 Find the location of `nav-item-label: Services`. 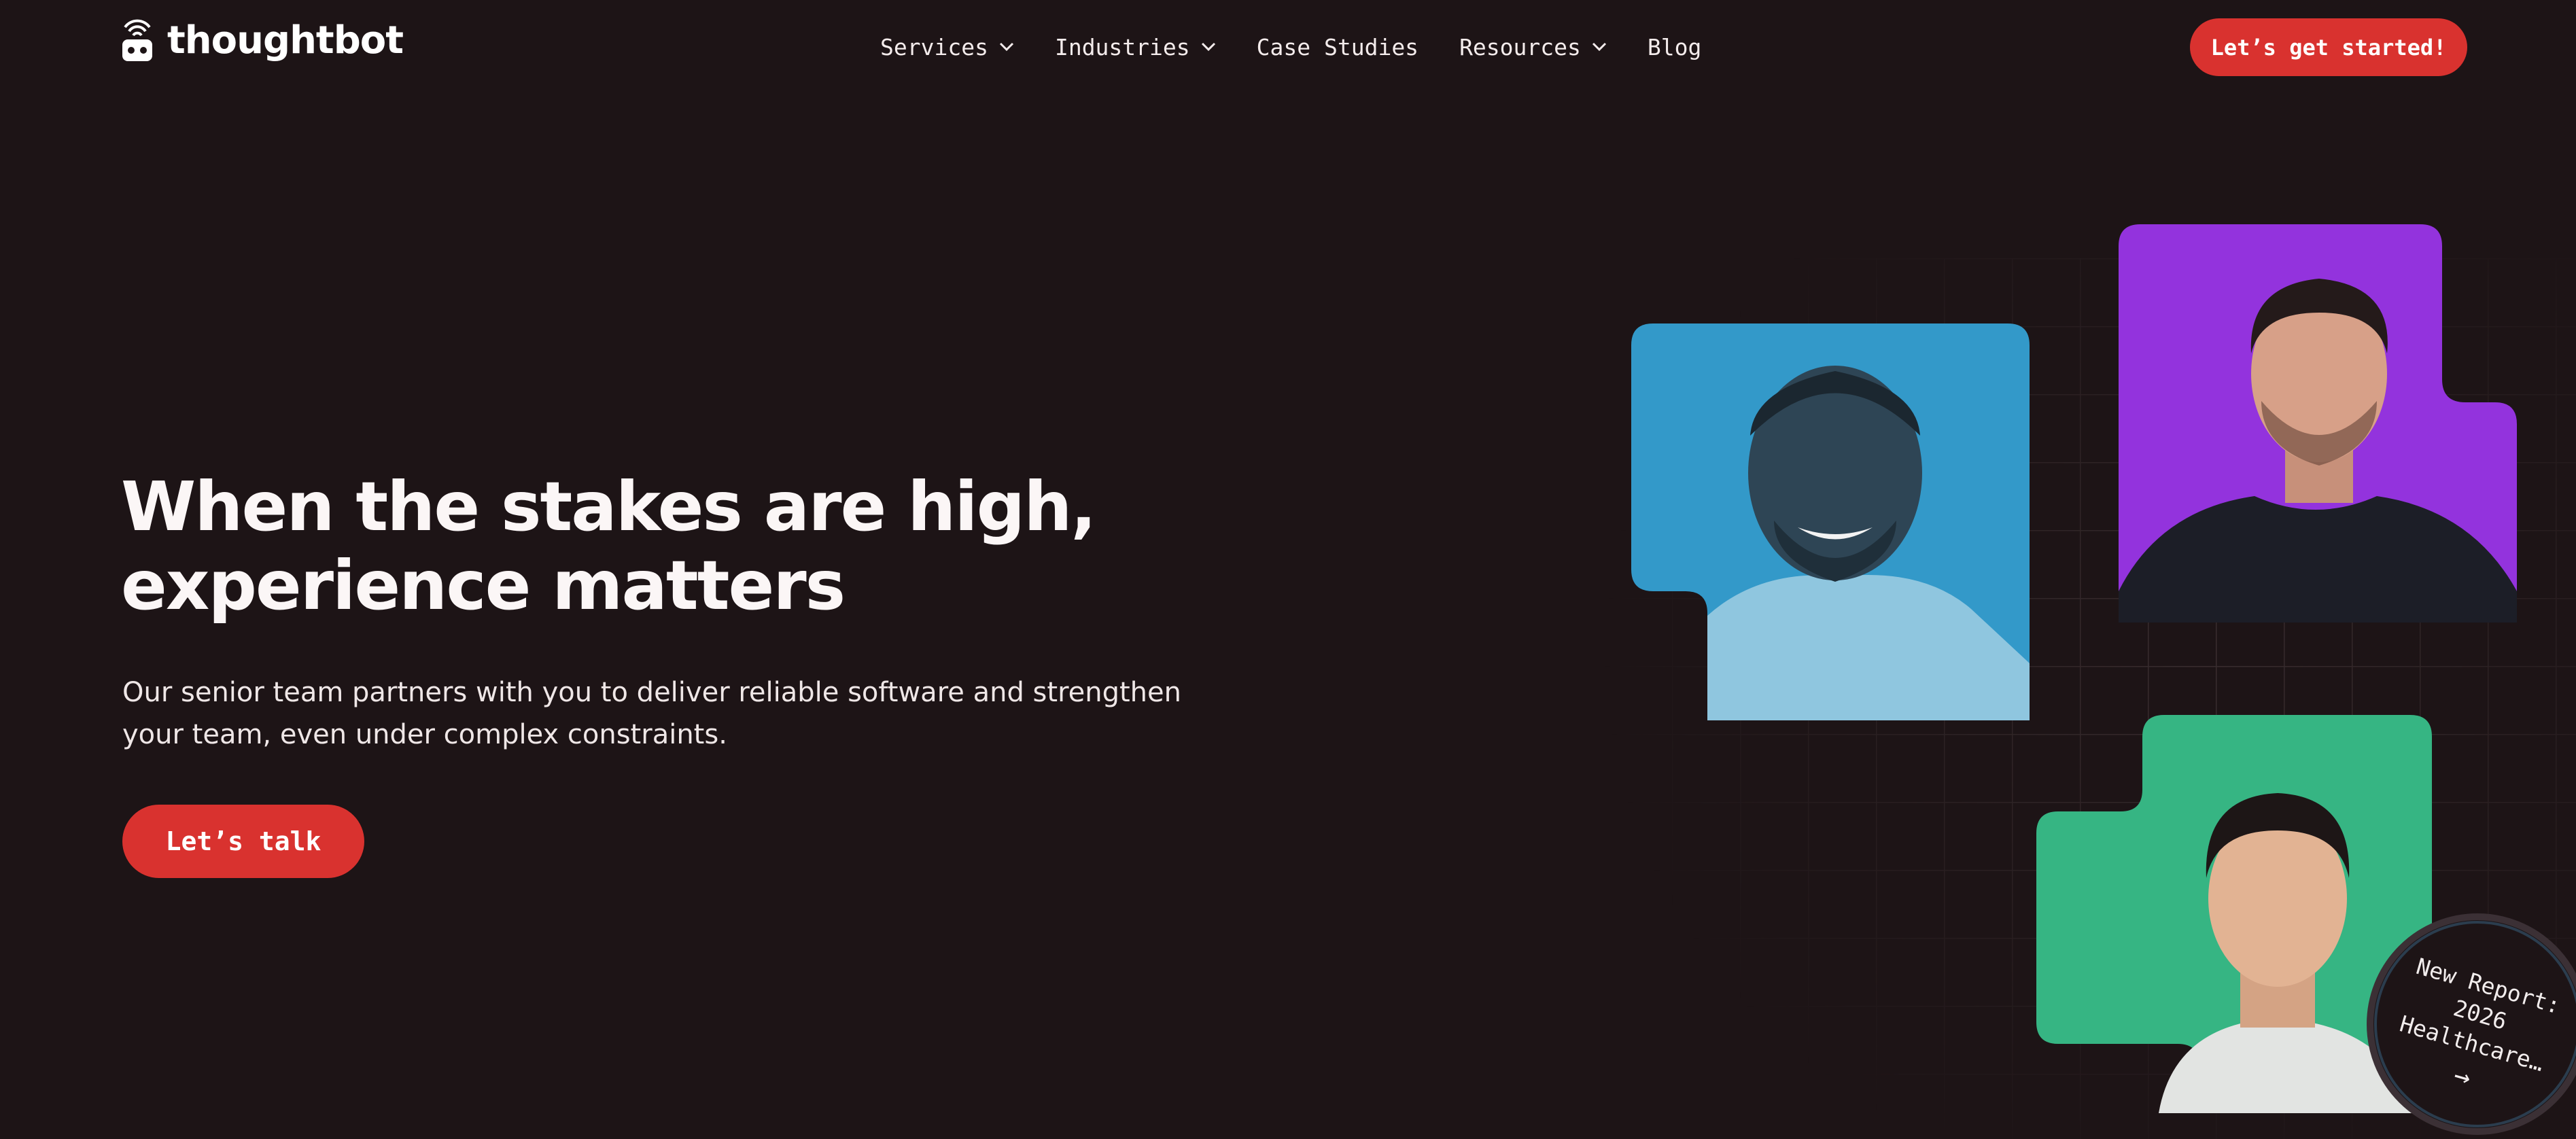

nav-item-label: Services is located at coordinates (934, 47).